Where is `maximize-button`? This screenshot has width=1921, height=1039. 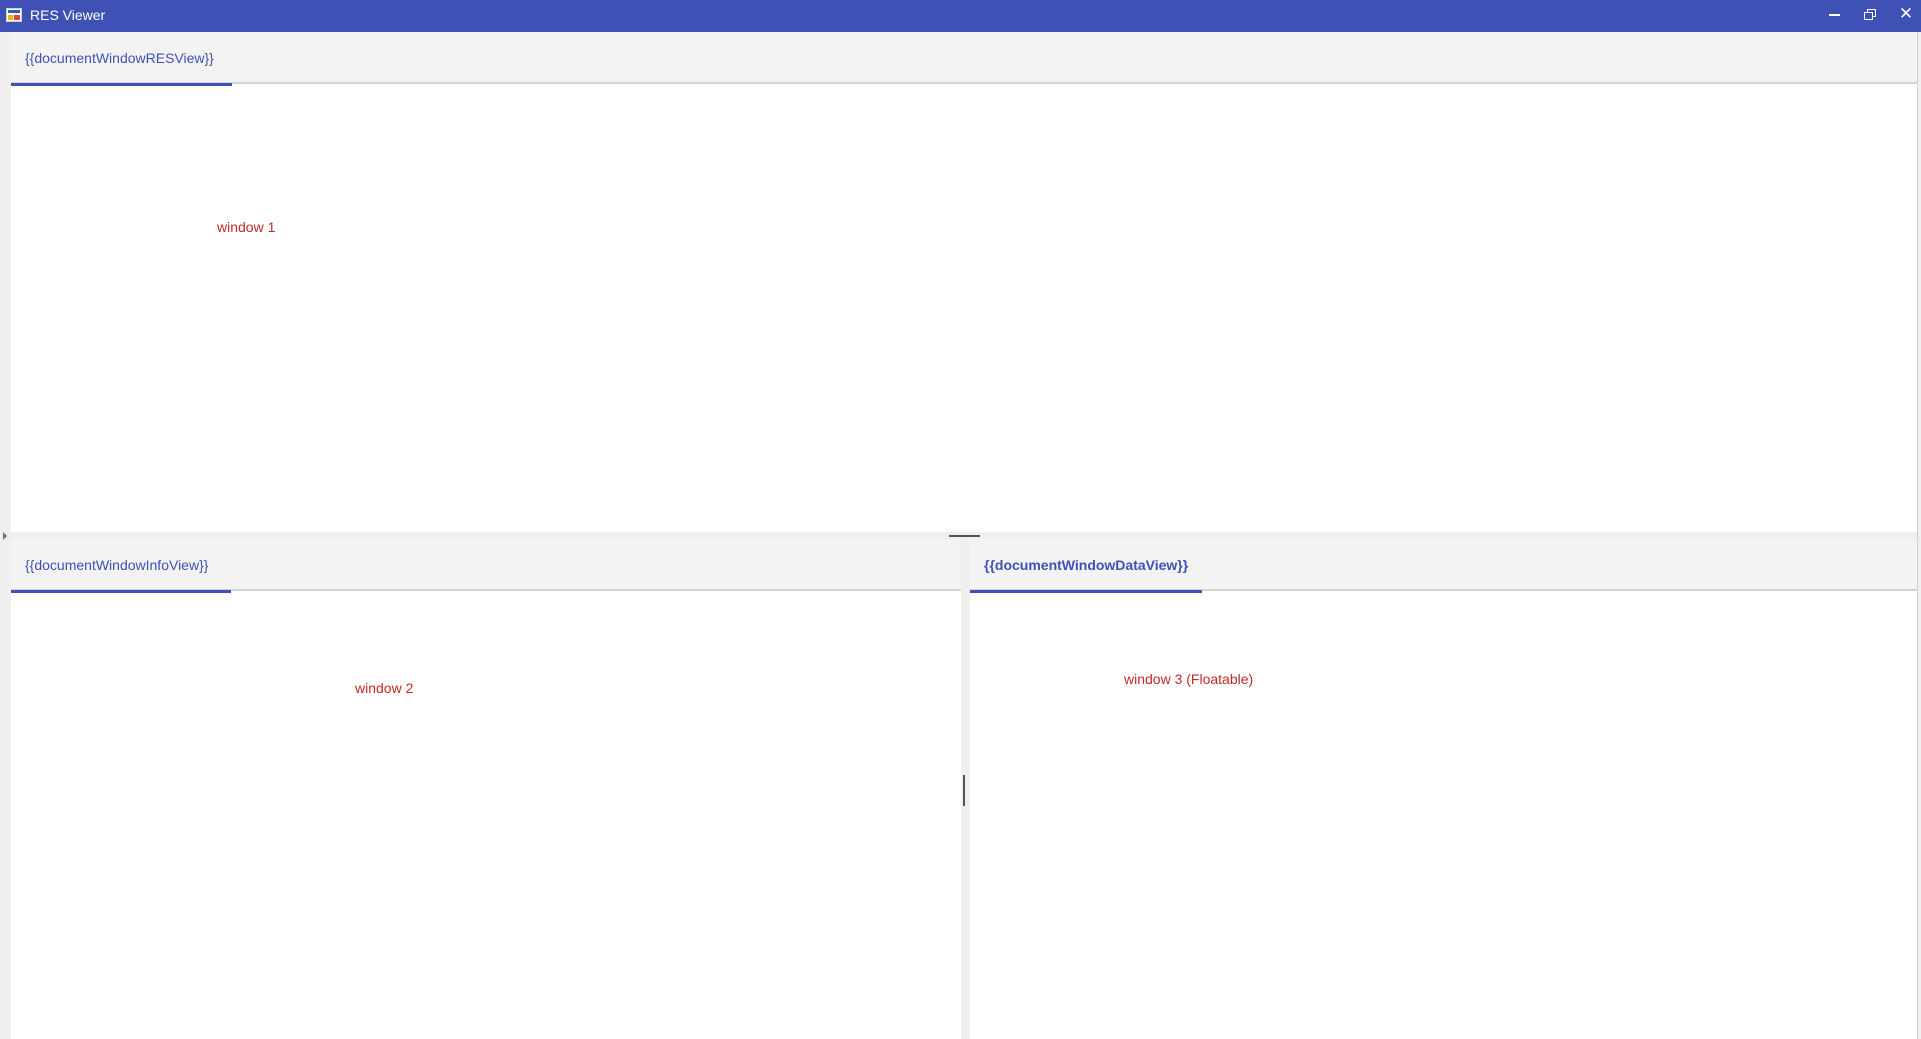 maximize-button is located at coordinates (1870, 14).